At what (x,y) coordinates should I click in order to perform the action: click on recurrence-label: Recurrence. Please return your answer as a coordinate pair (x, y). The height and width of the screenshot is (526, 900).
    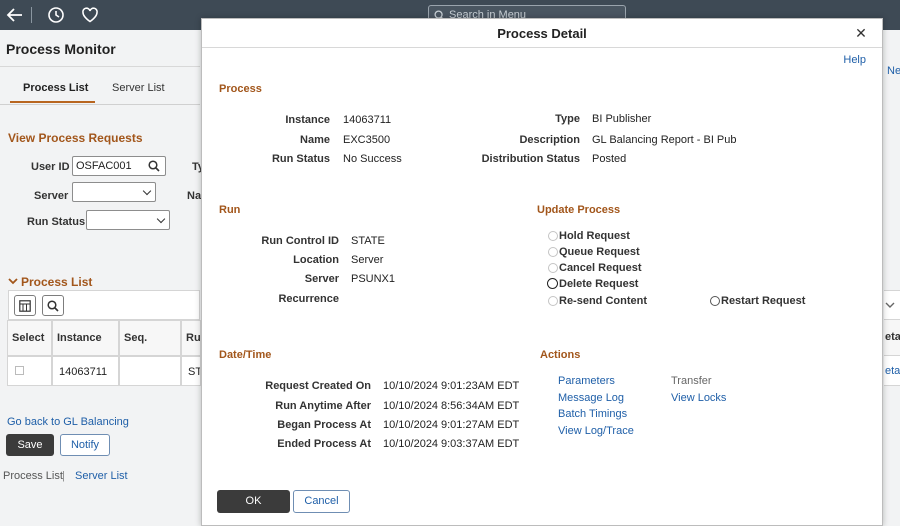
    Looking at the image, I should click on (308, 299).